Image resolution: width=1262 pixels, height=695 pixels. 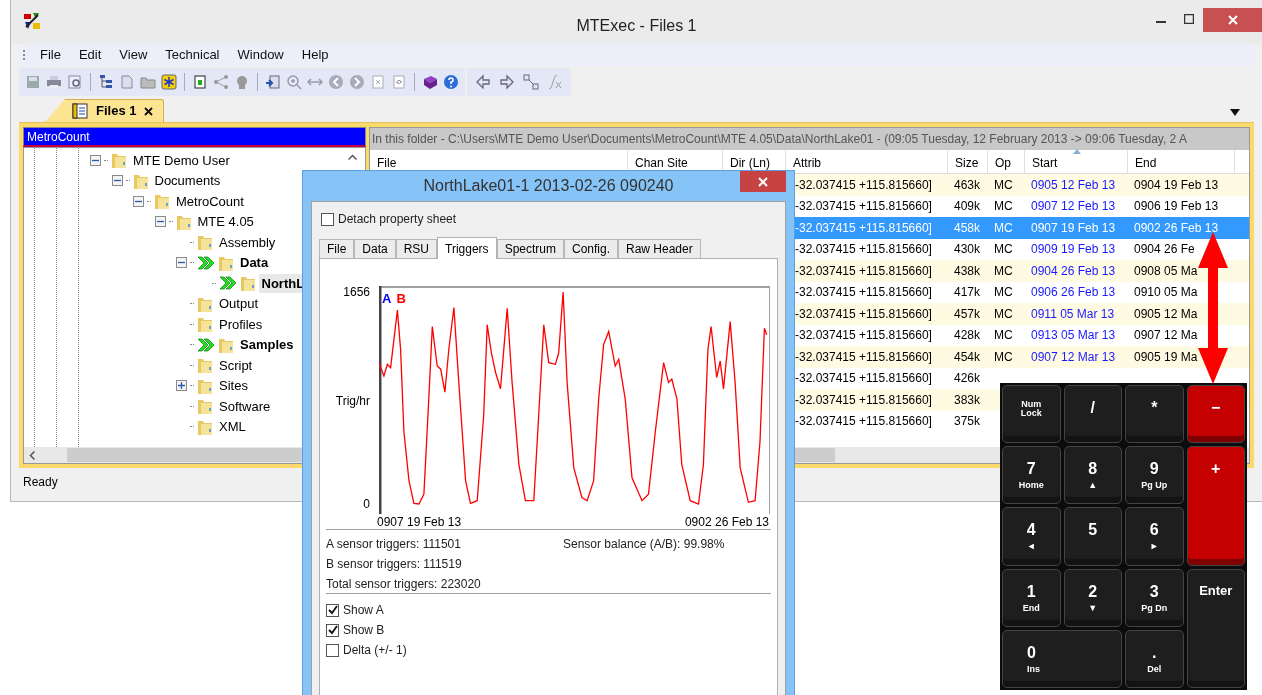 What do you see at coordinates (551, 630) in the screenshot?
I see `option-checkbox: Show B` at bounding box center [551, 630].